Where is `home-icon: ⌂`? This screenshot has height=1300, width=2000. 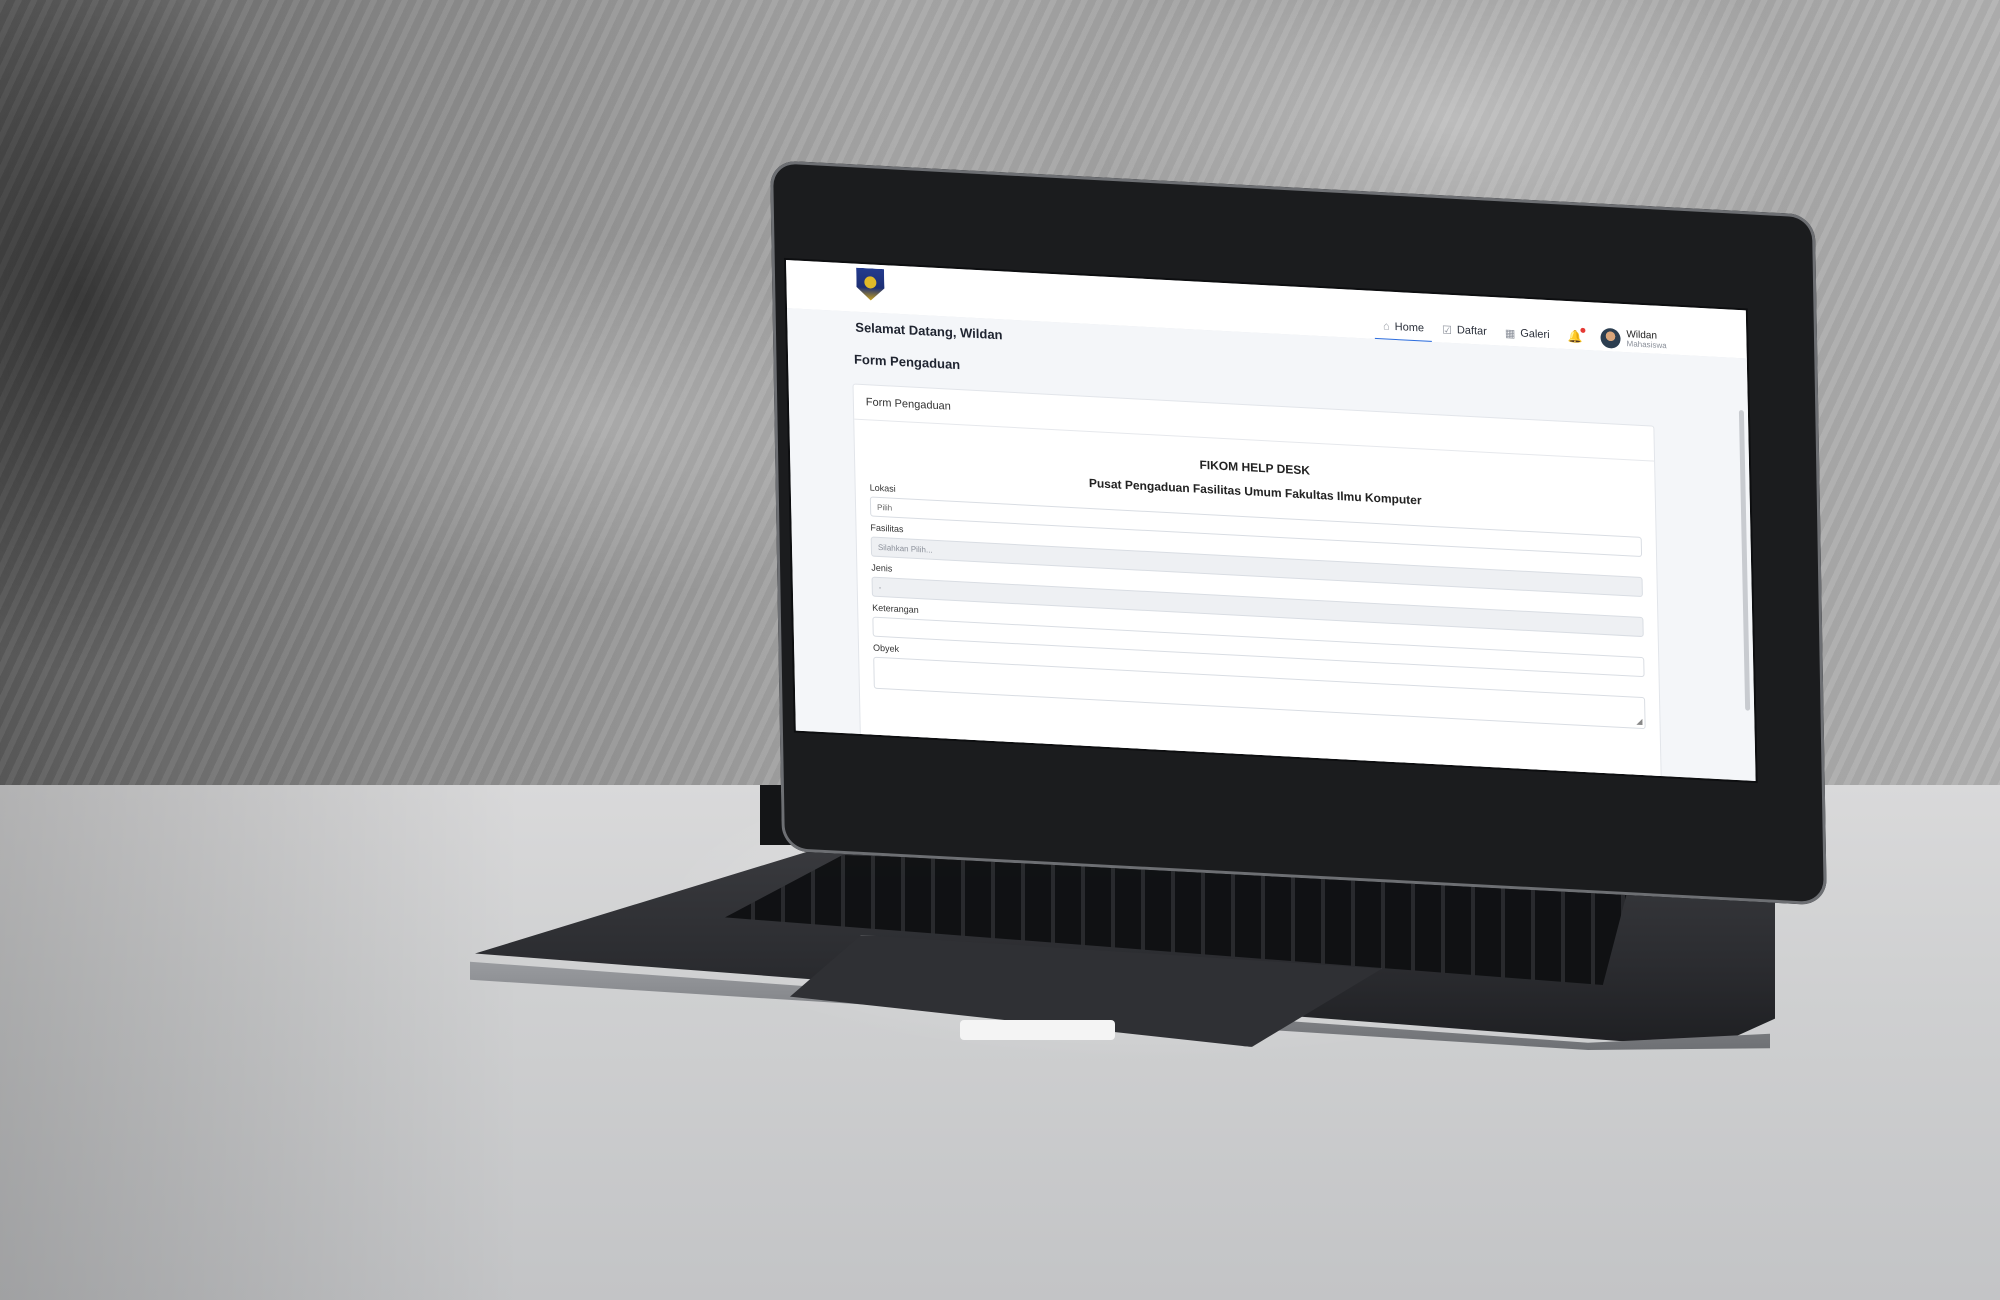 home-icon: ⌂ is located at coordinates (1386, 326).